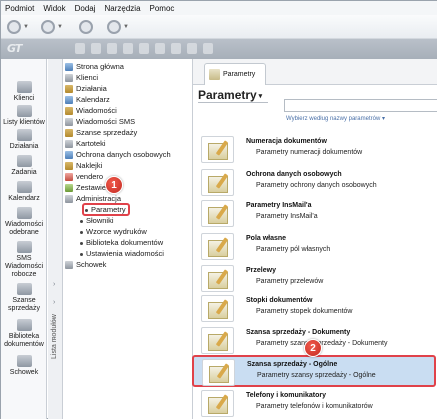 The height and width of the screenshot is (419, 437). Describe the element at coordinates (83, 165) in the screenshot. I see `tree-item-naklejki: Naklejki` at that location.